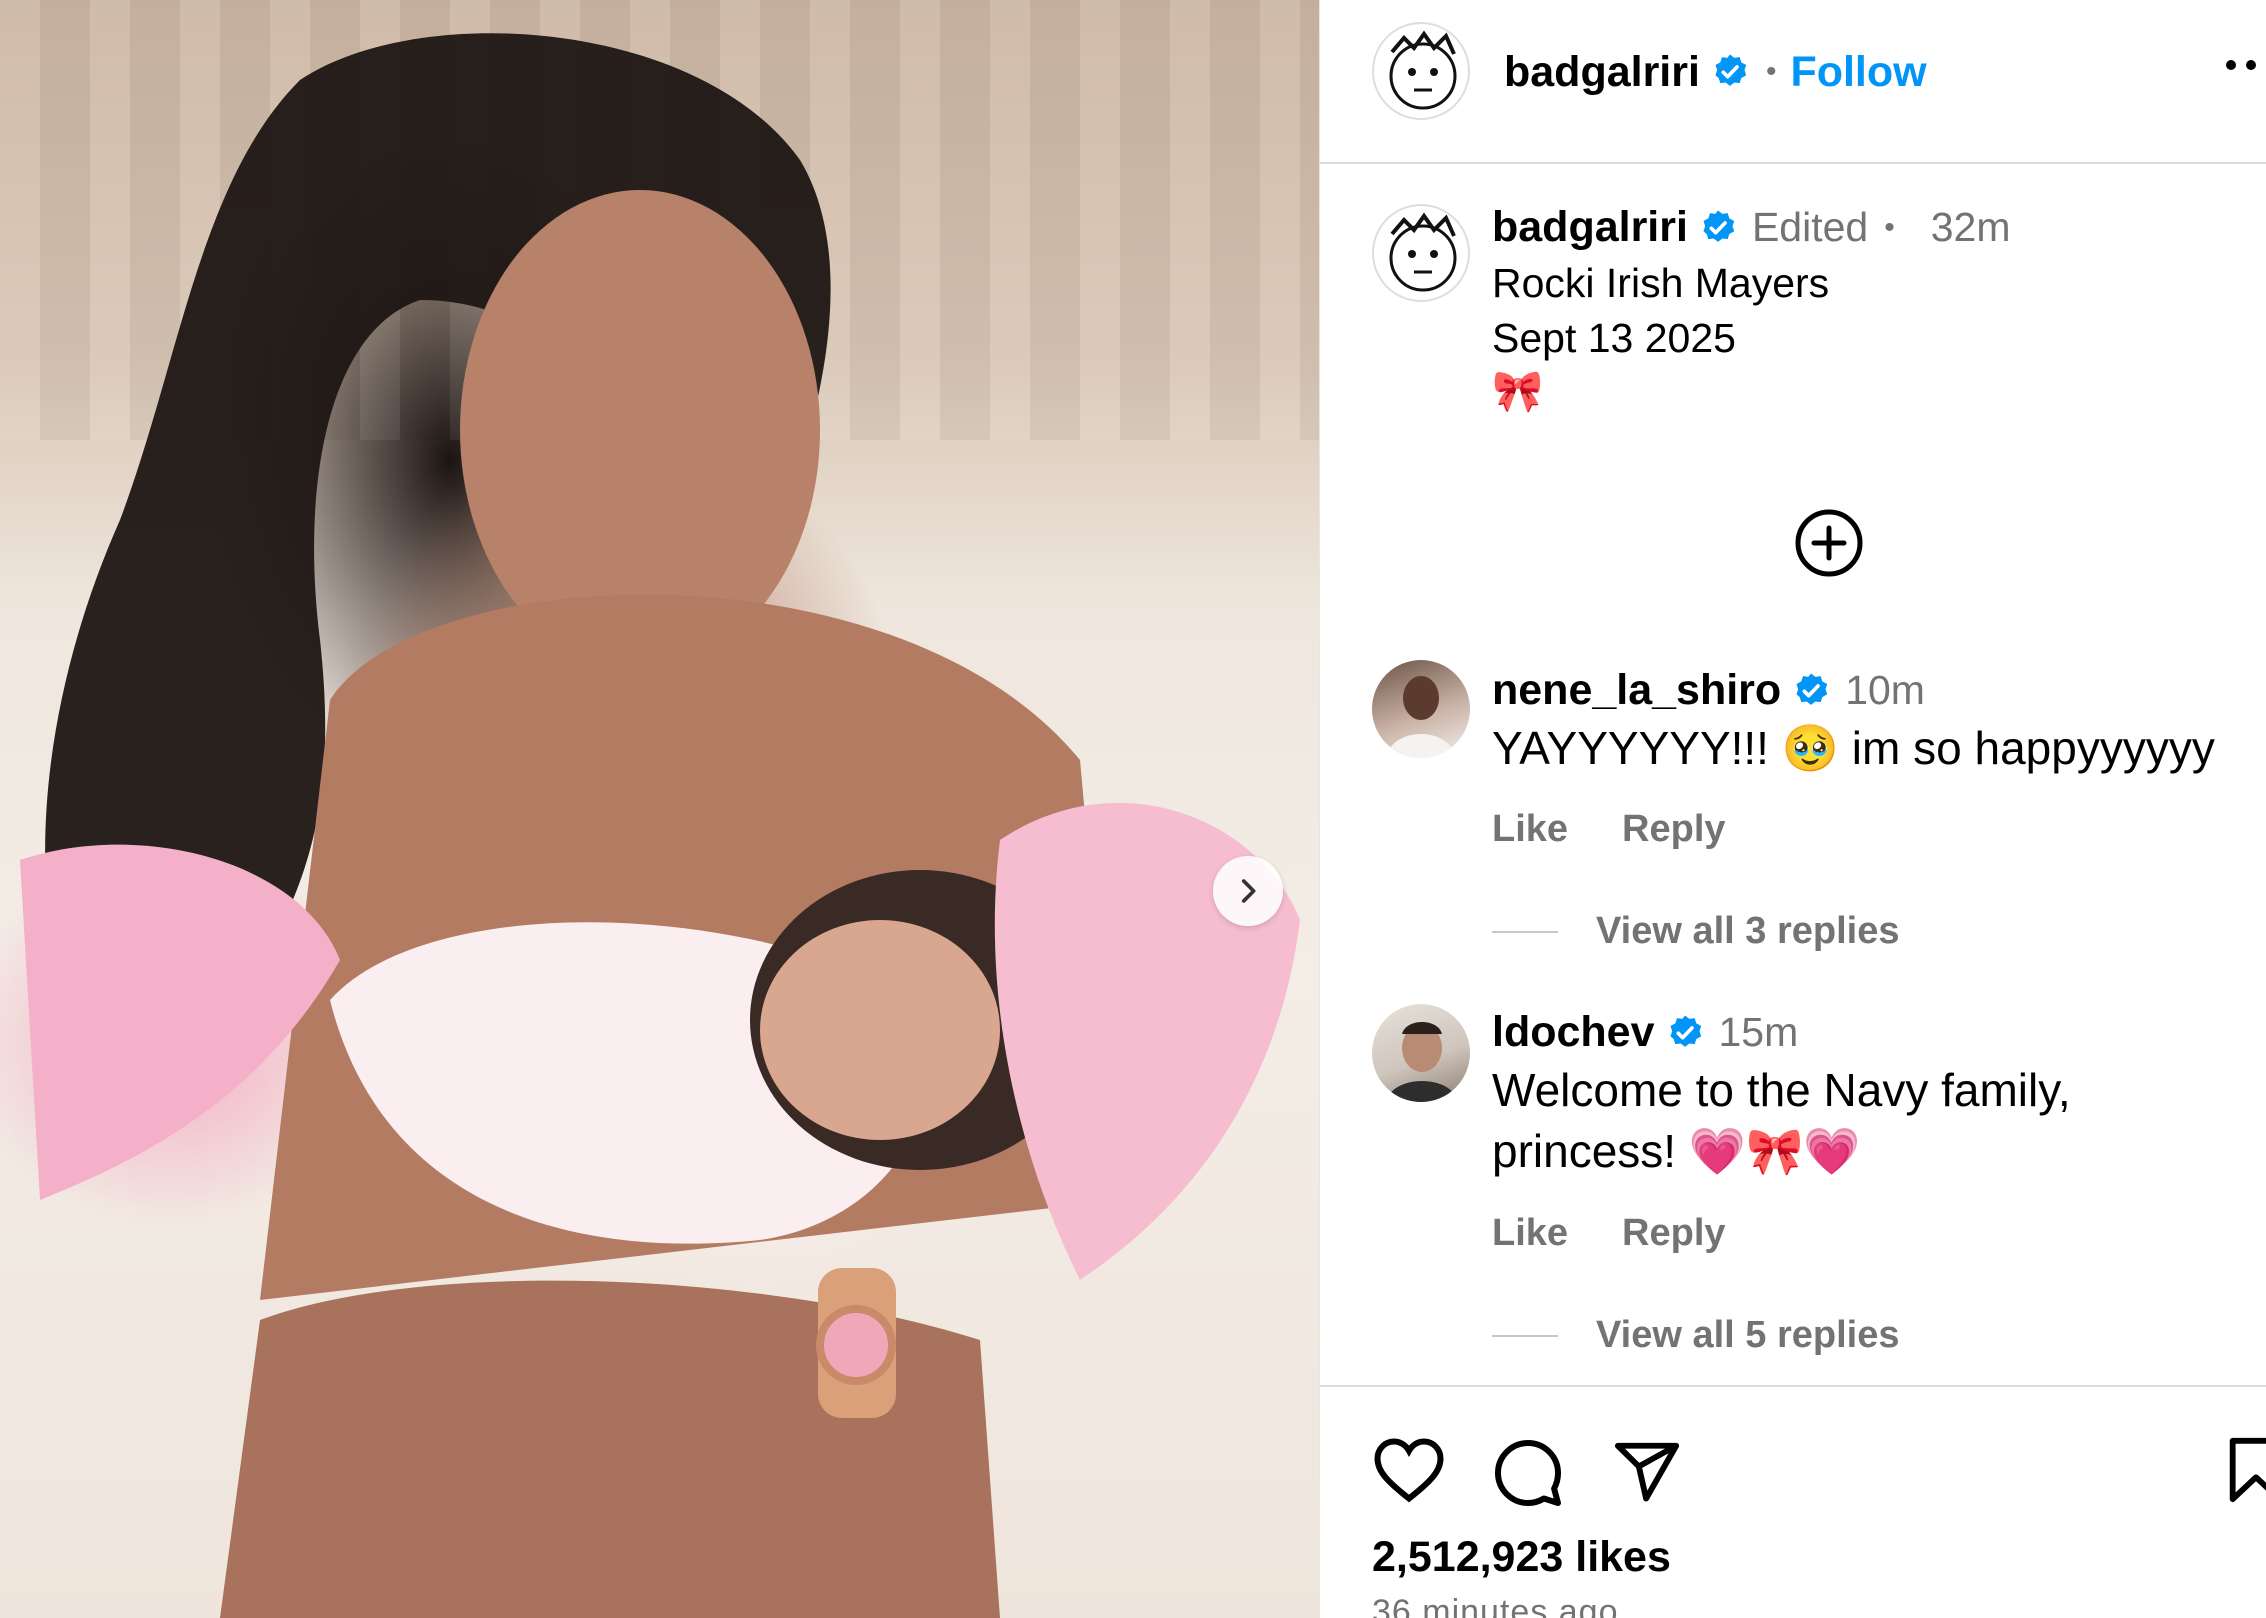 The height and width of the screenshot is (1618, 2266). I want to click on comment-header: ldochev 15m, so click(1645, 1032).